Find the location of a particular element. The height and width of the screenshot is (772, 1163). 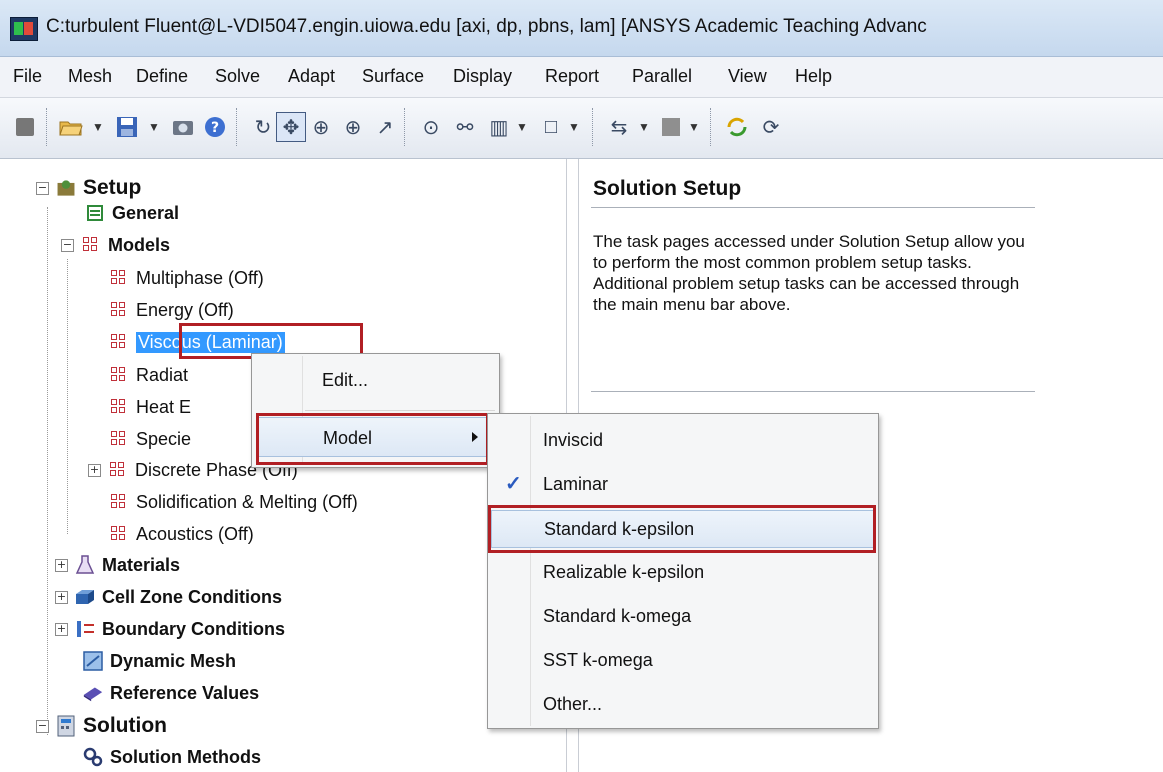

tree-item-solution-methods: Solution Methods is located at coordinates (171, 757).